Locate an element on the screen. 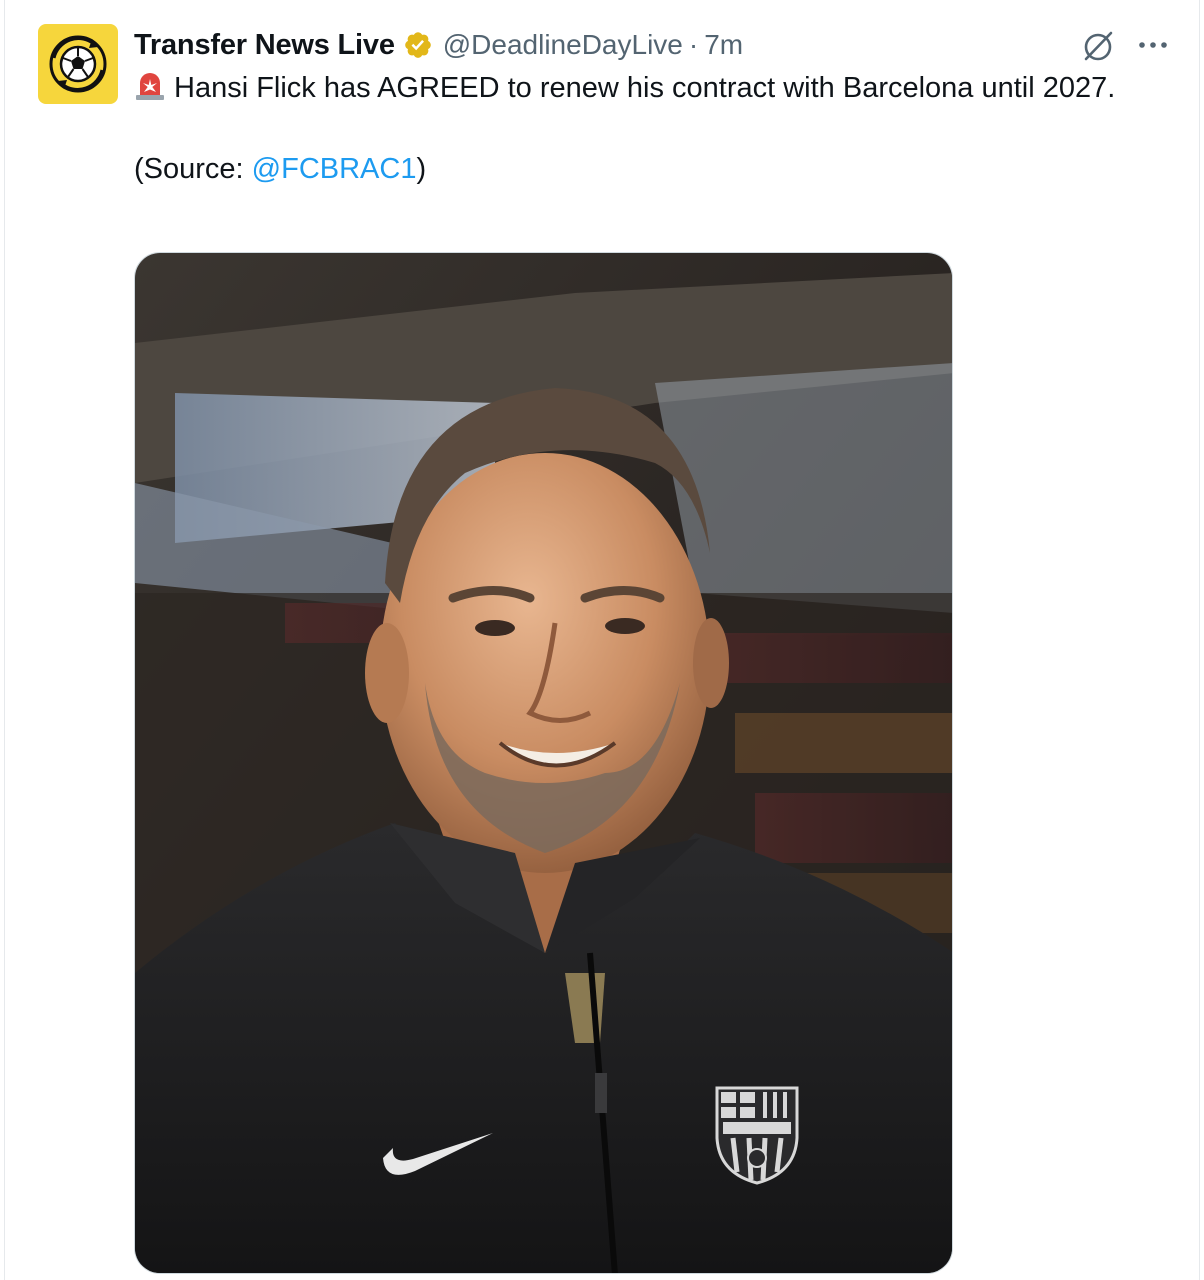  author-handle: @DeadlineDayLive is located at coordinates (563, 45).